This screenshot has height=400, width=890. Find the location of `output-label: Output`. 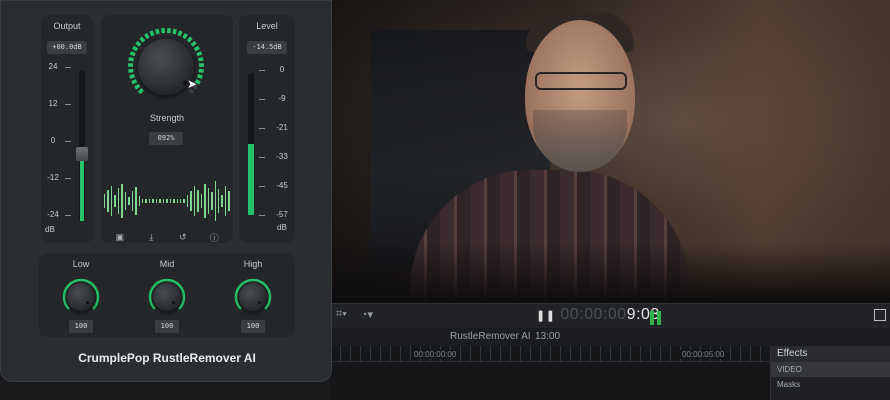

output-label: Output is located at coordinates (67, 26).